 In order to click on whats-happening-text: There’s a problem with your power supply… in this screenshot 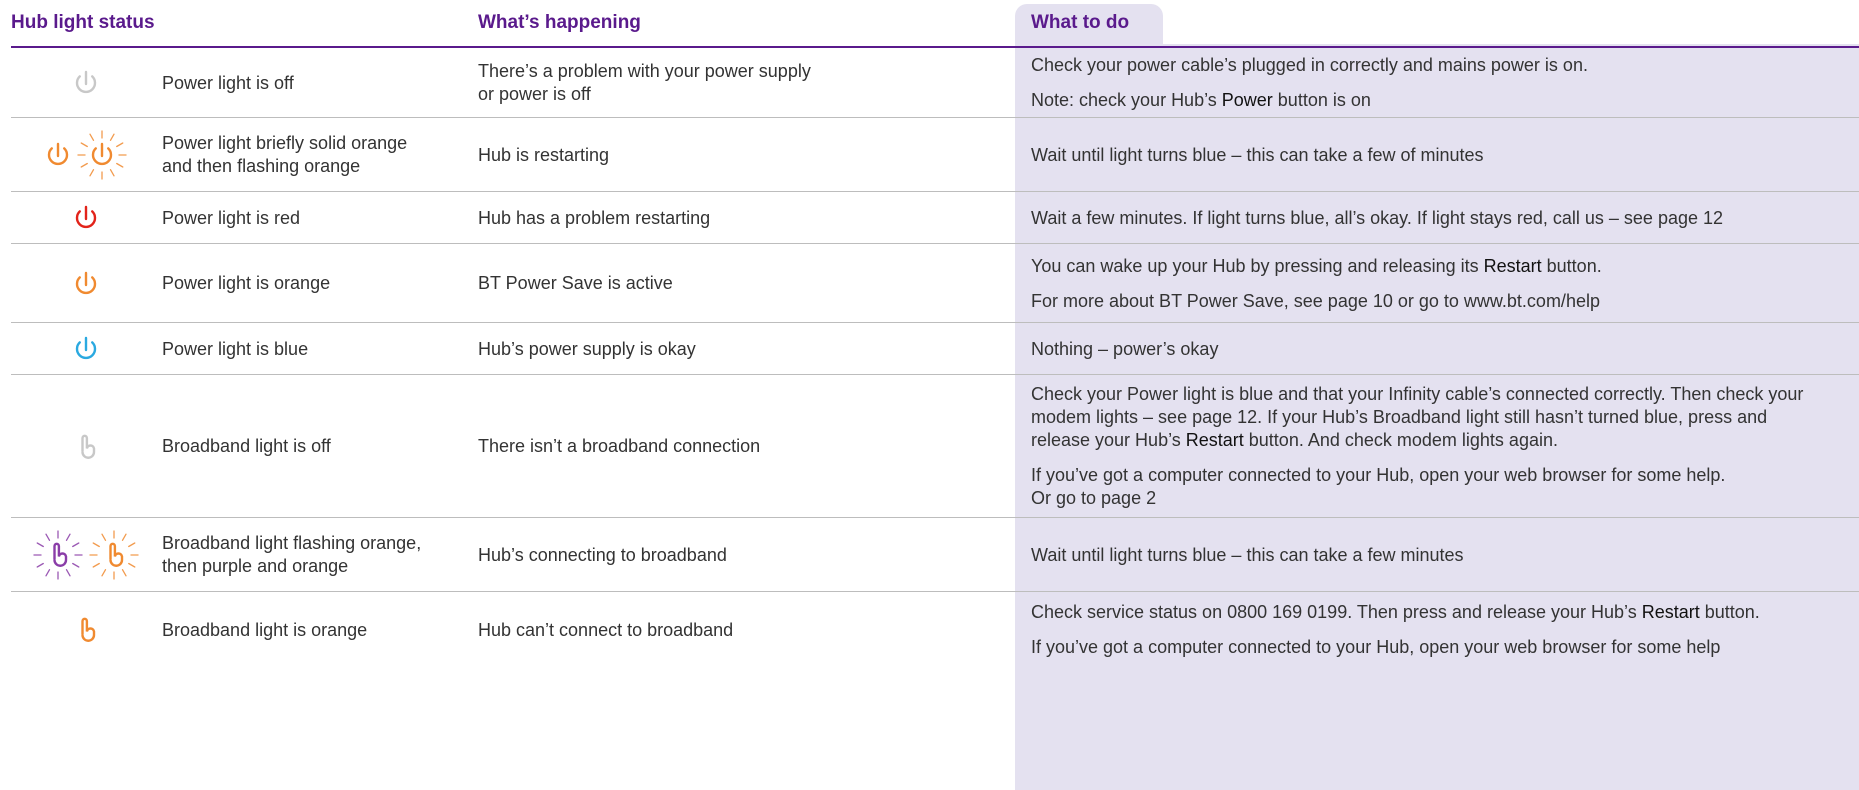, I will do `click(738, 83)`.